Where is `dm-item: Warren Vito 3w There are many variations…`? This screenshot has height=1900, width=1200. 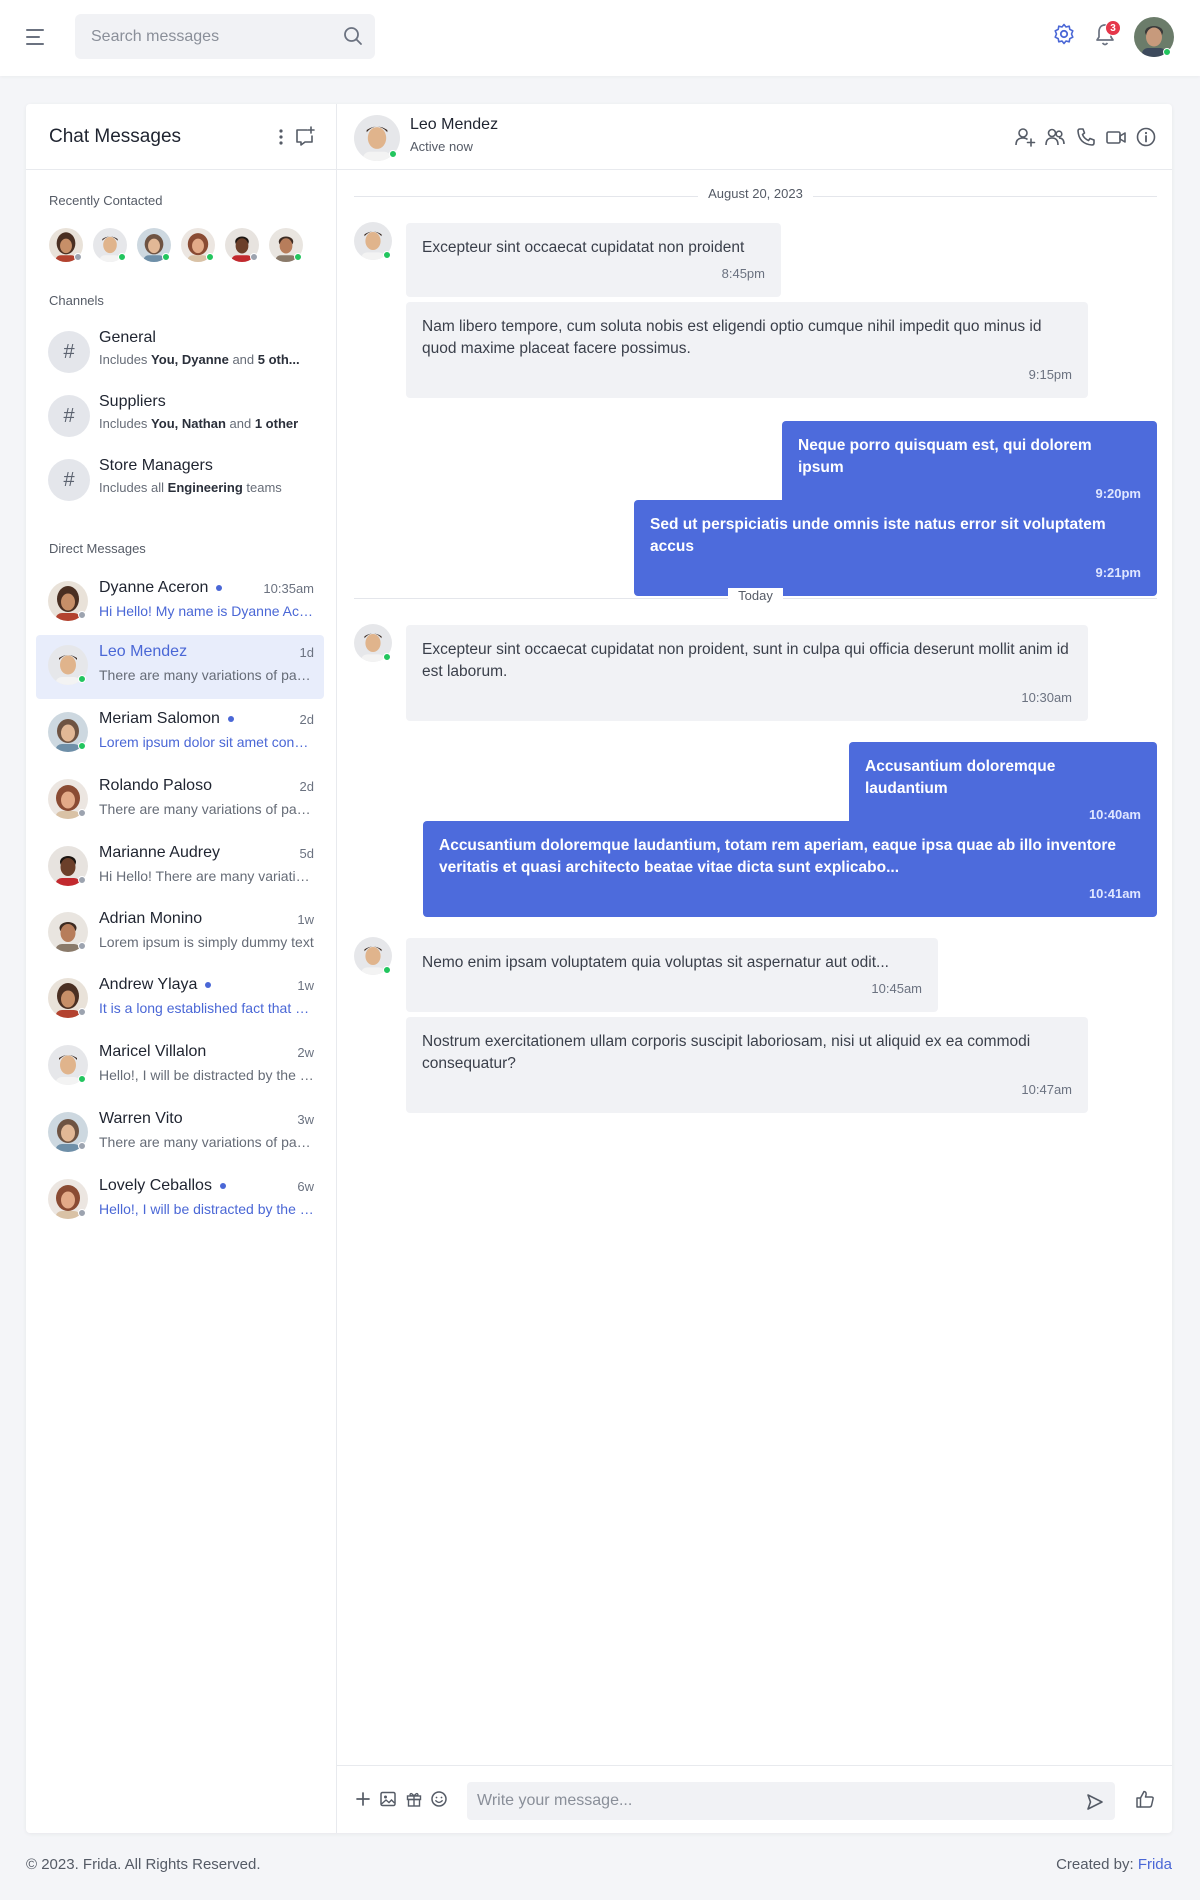
dm-item: Warren Vito 3w There are many variations… is located at coordinates (180, 1134).